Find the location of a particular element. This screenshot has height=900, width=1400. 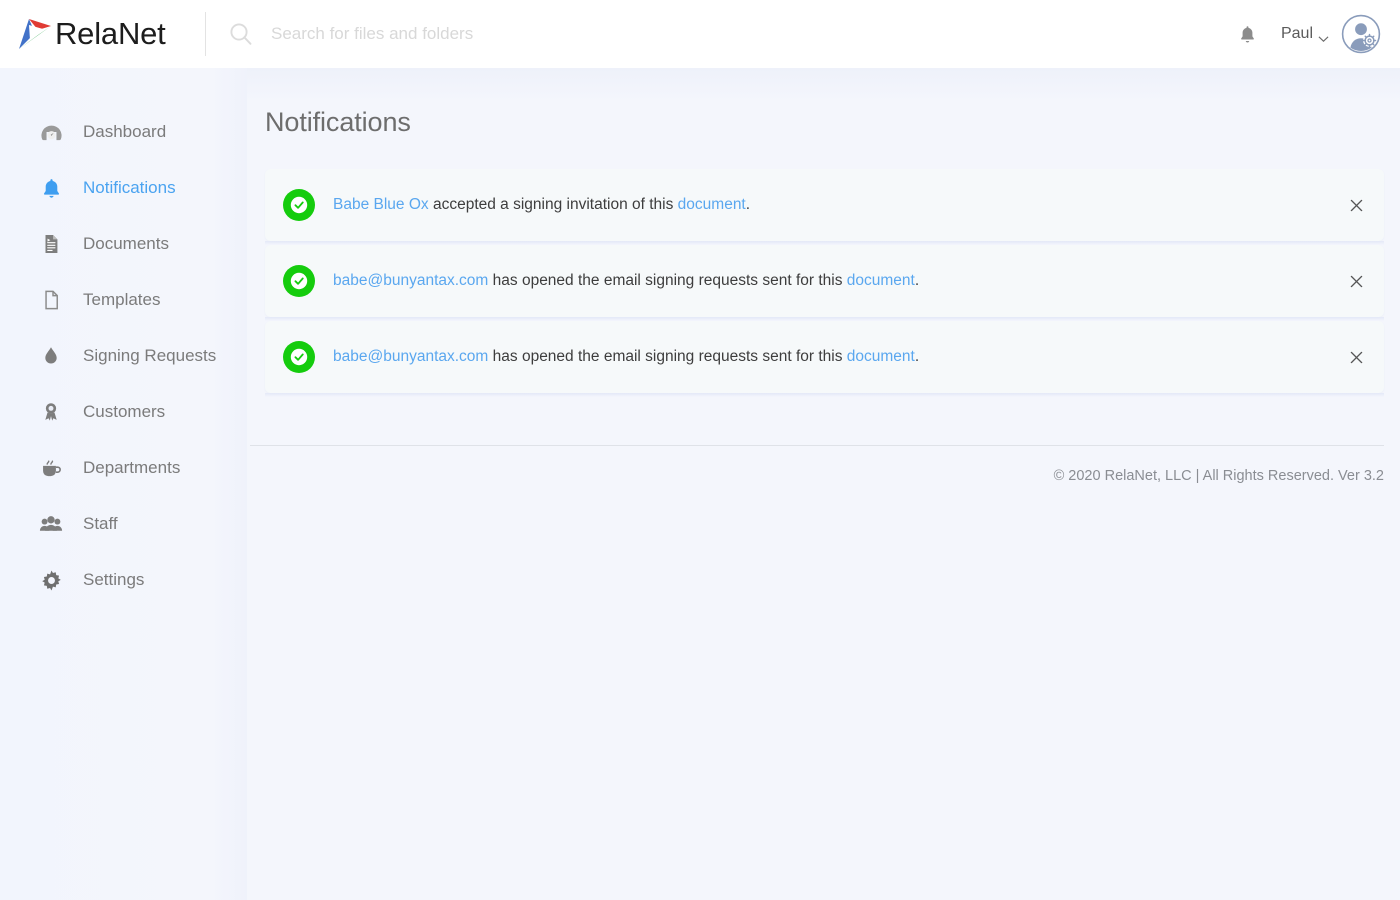

gear-icon is located at coordinates (51, 580).